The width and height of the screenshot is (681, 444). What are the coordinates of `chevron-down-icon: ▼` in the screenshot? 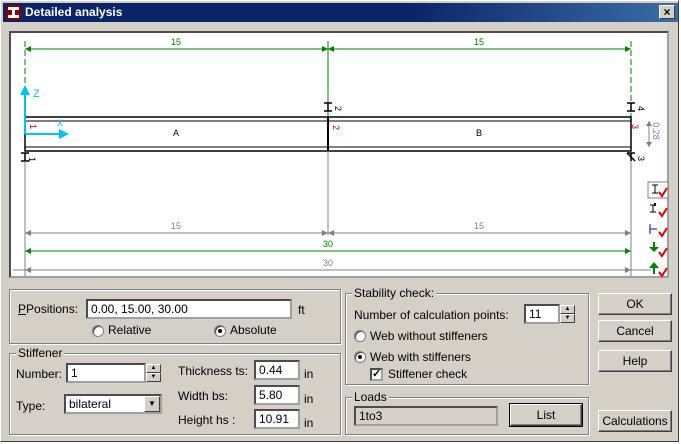 It's located at (152, 404).